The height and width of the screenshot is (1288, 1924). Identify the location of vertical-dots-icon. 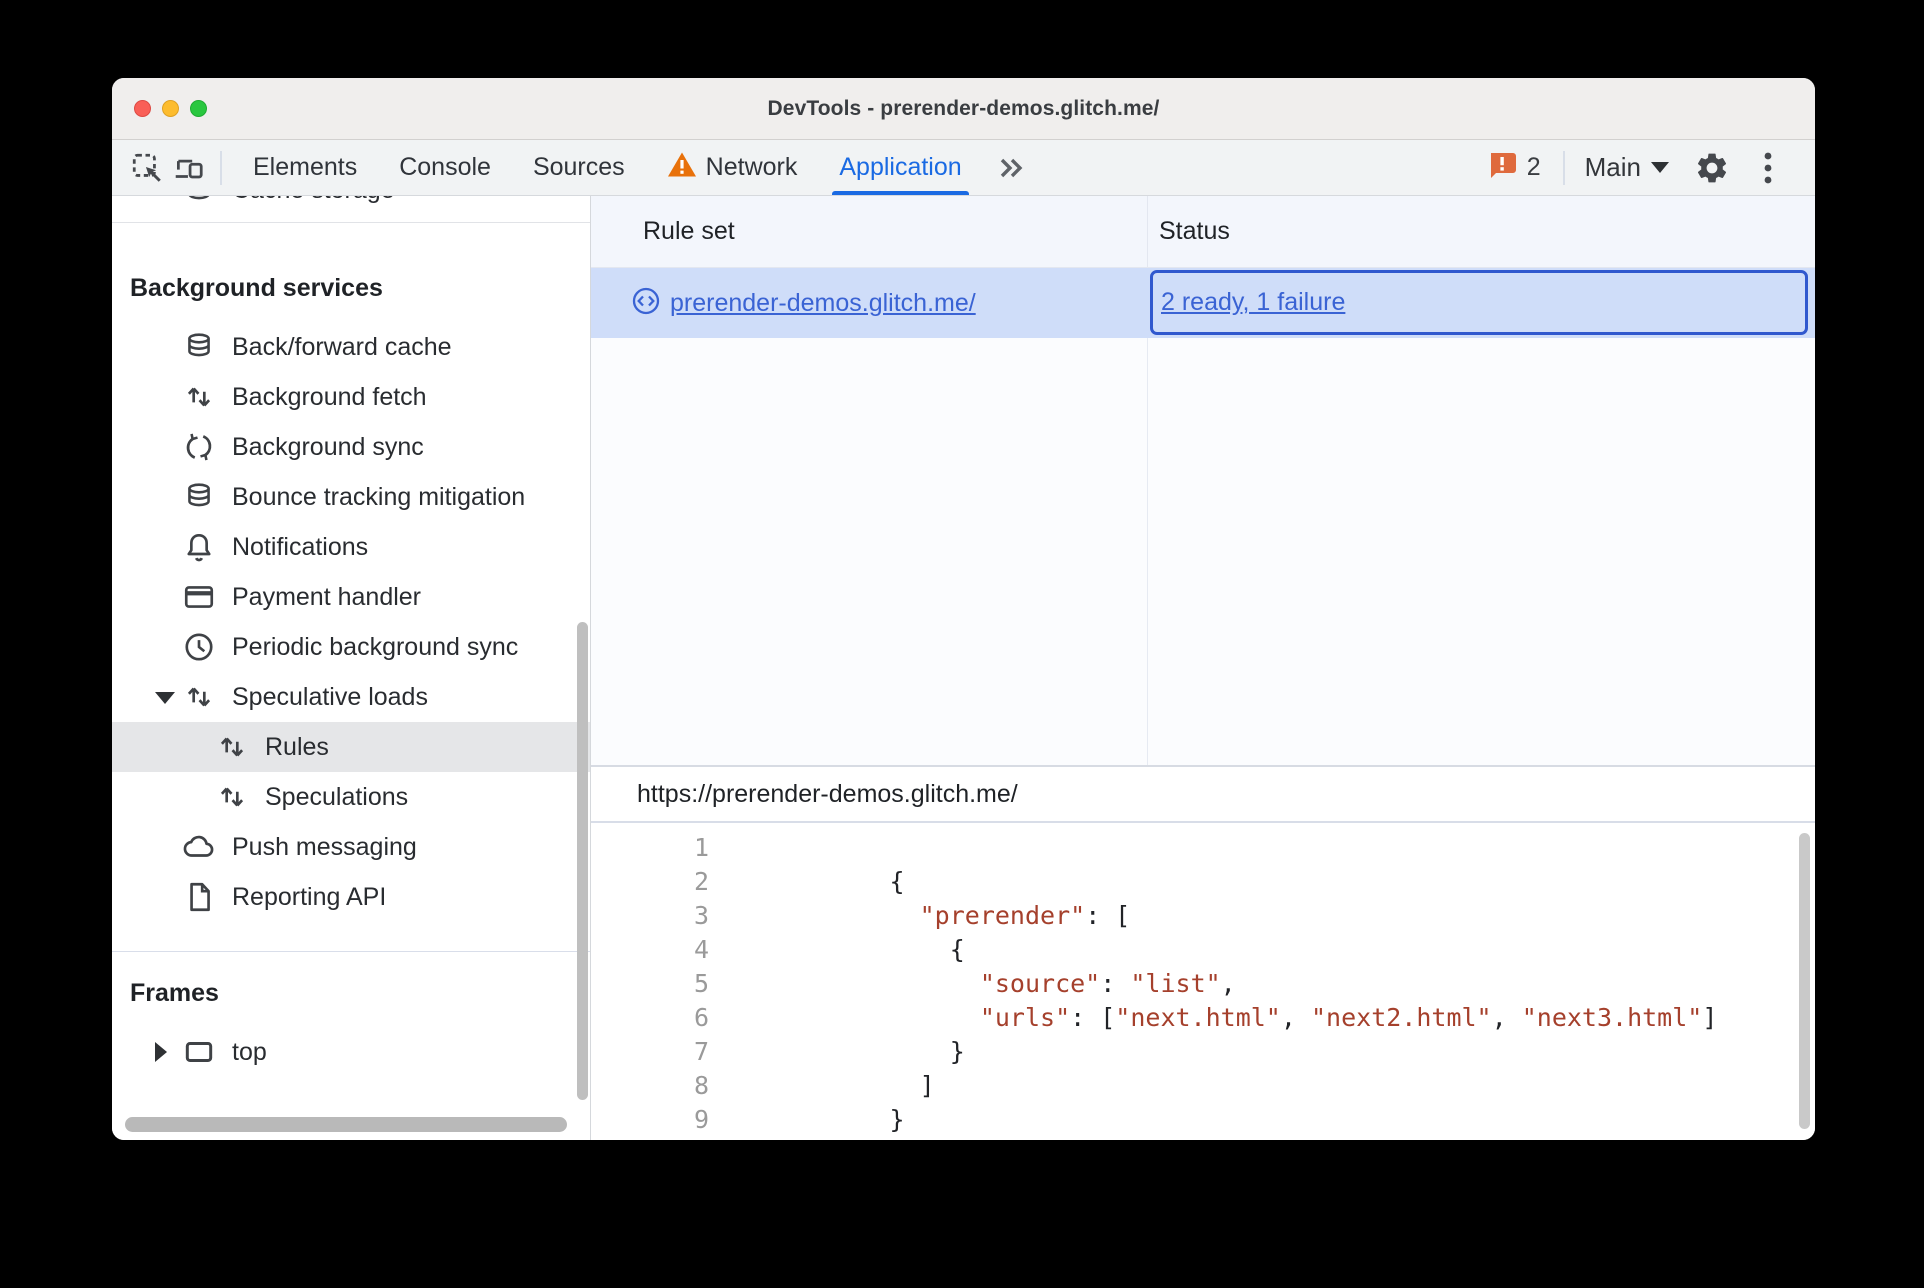
(1768, 168).